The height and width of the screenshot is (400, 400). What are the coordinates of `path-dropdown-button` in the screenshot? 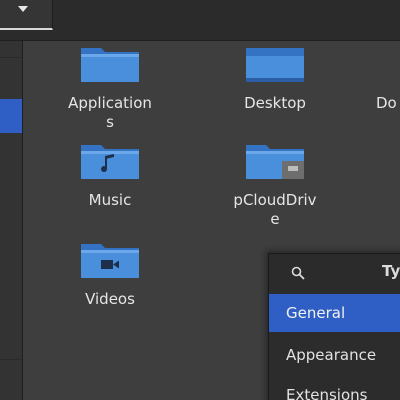 It's located at (26, 15).